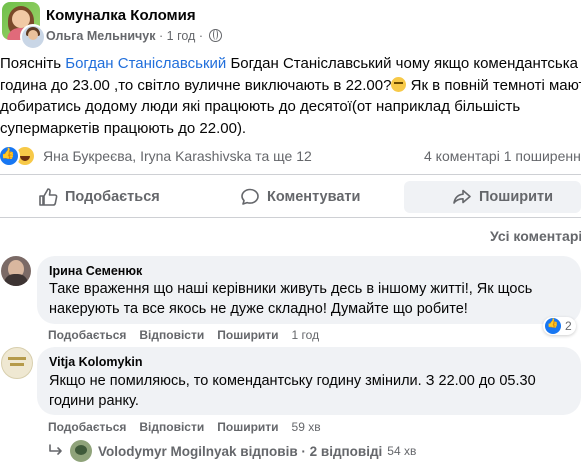  I want to click on like-button: Подобається, so click(108, 197).